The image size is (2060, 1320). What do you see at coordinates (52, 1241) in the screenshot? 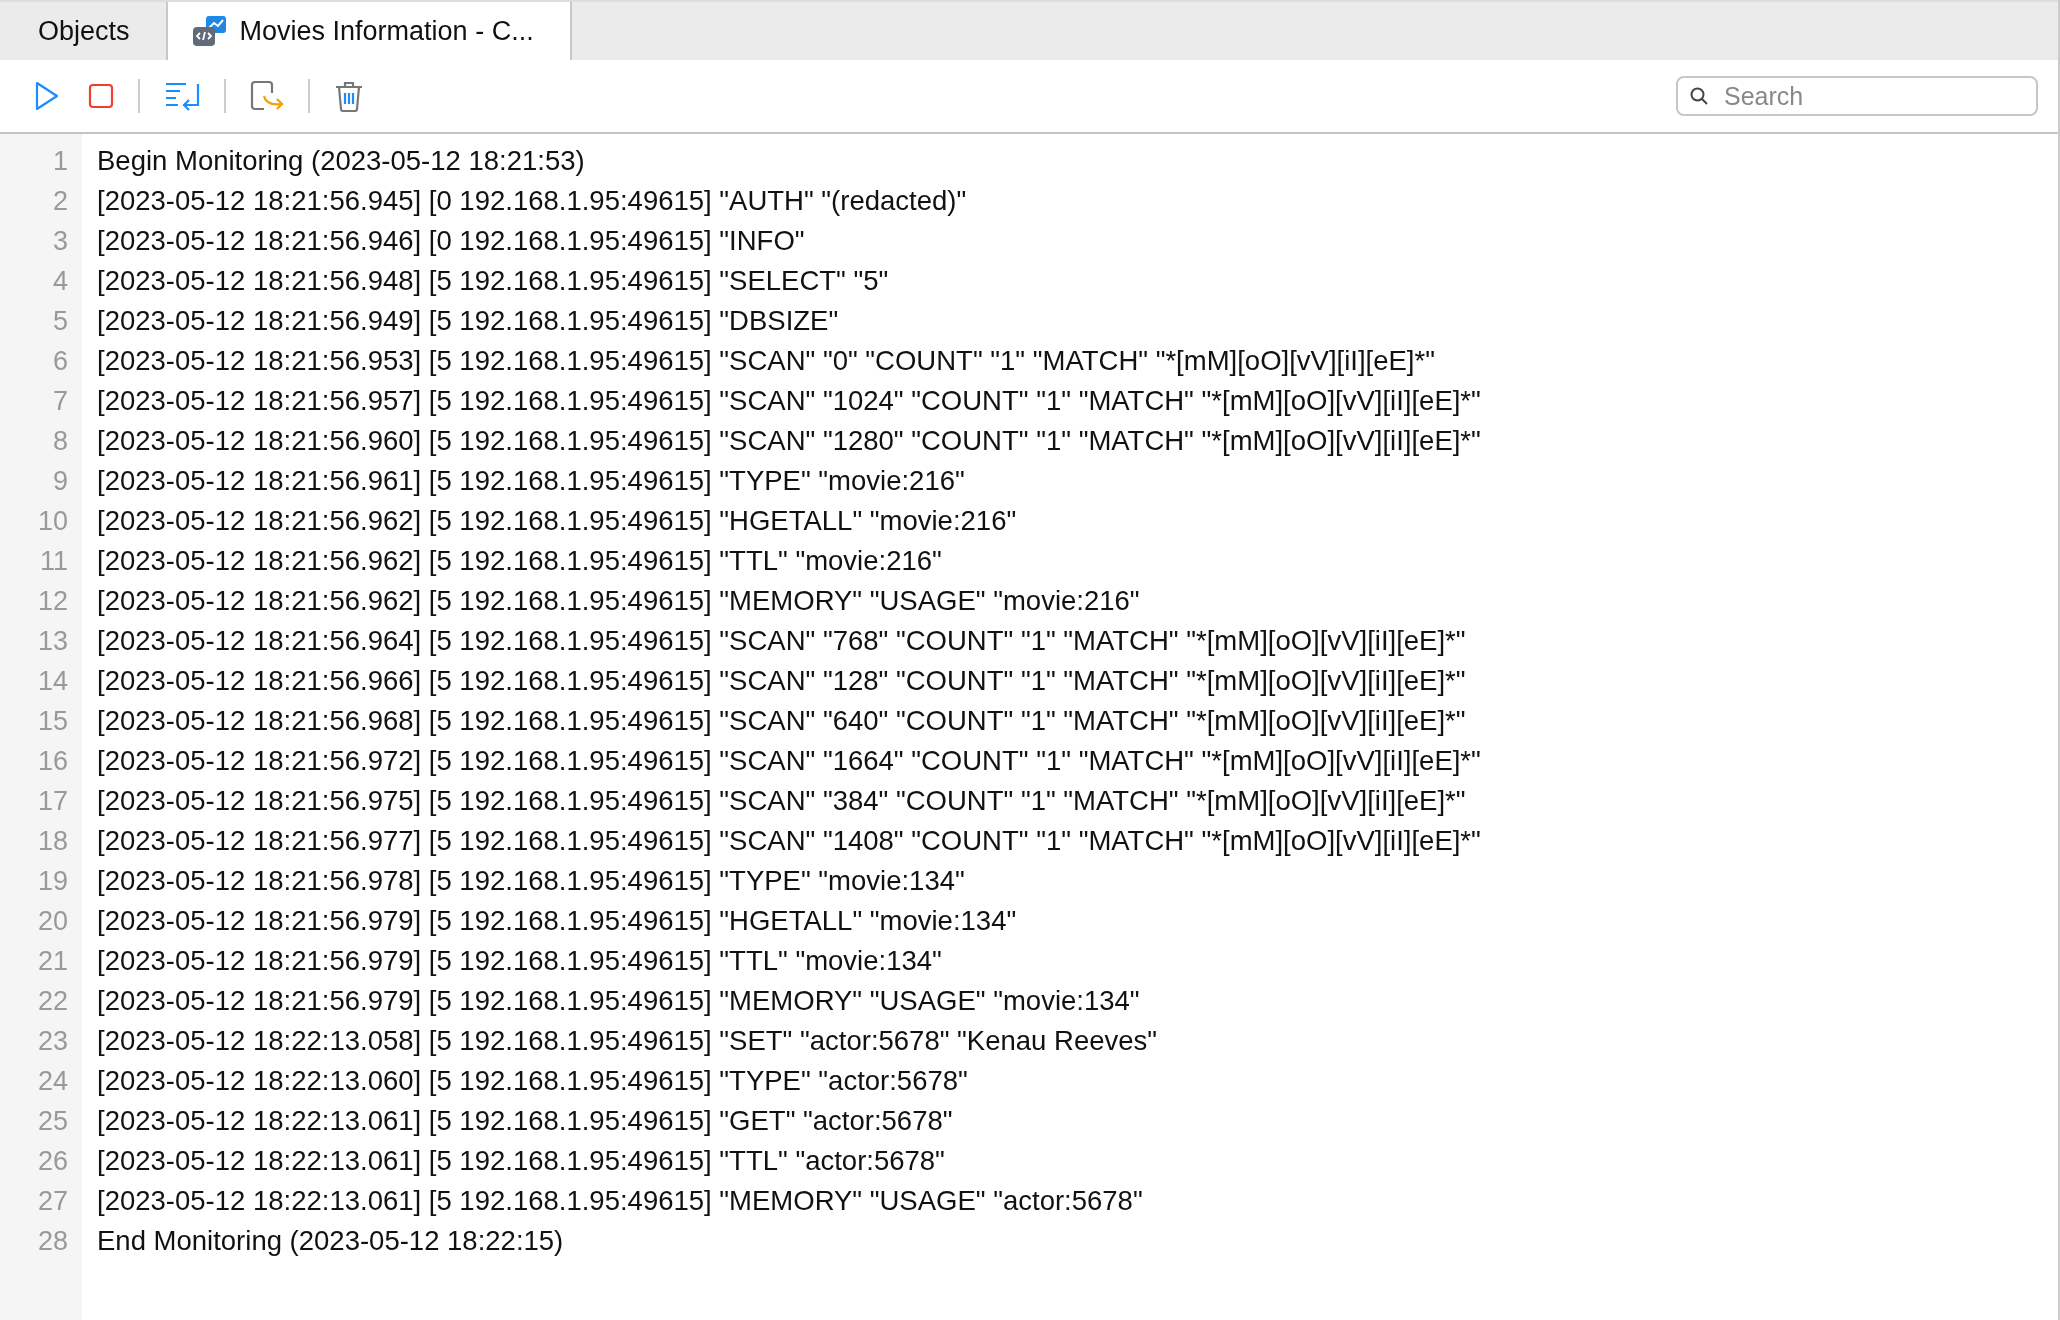
I see `line-number: 28` at bounding box center [52, 1241].